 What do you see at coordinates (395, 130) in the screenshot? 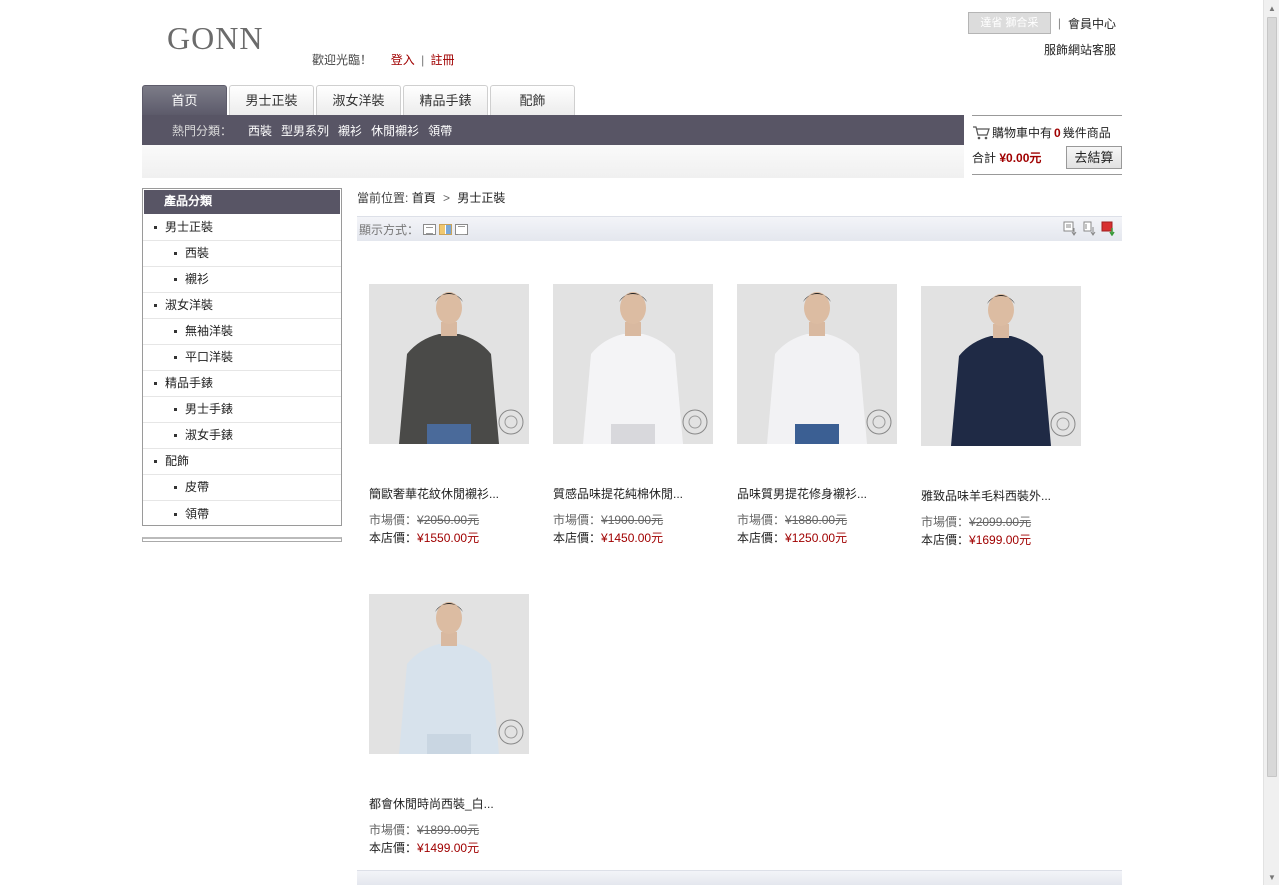
I see `hot-link-casual-shirts: 休閒襯衫` at bounding box center [395, 130].